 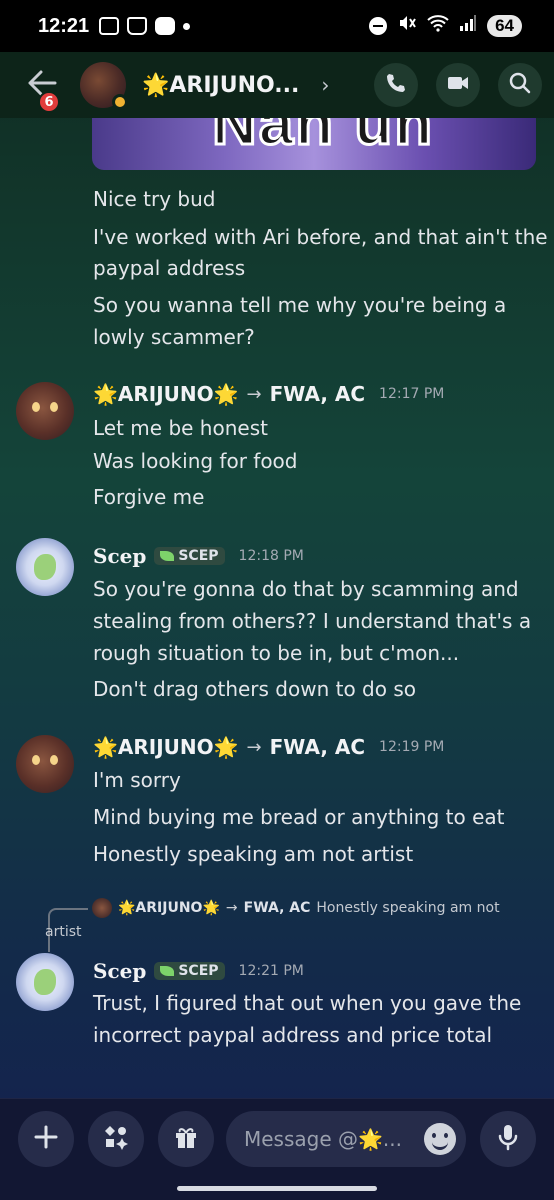 I want to click on message-line: Mind buying me bread or anything to eat, so click(x=299, y=817).